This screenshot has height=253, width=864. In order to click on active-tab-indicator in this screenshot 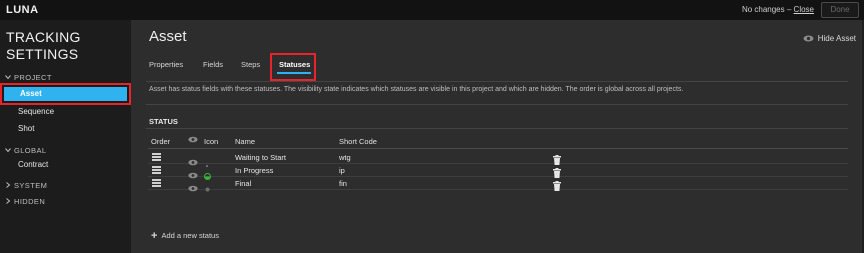, I will do `click(294, 73)`.